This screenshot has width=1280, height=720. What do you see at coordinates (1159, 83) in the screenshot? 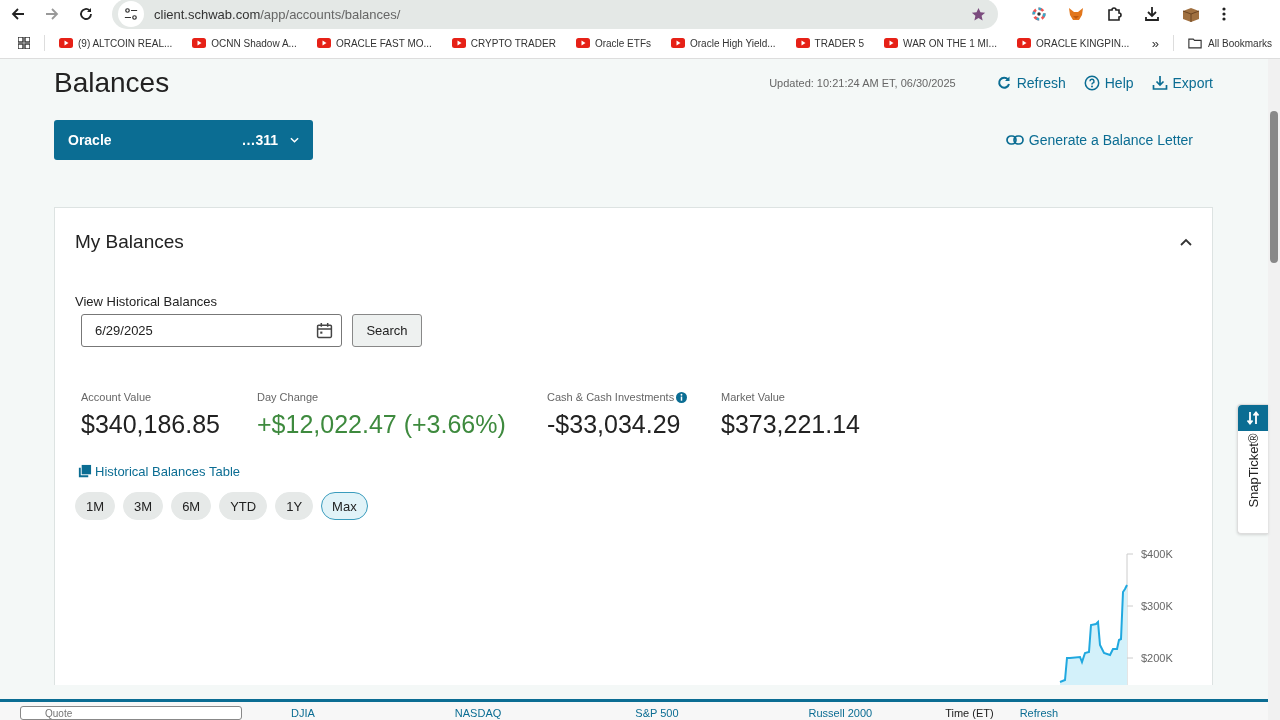
I see `export-icon` at bounding box center [1159, 83].